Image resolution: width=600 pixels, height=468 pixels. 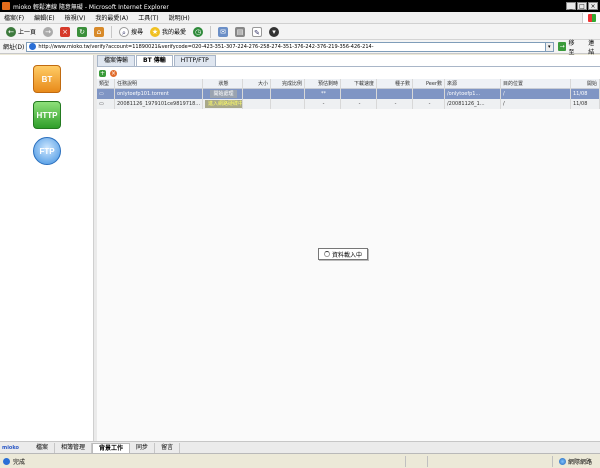 I want to click on edit-page-icon: ✎, so click(x=257, y=31).